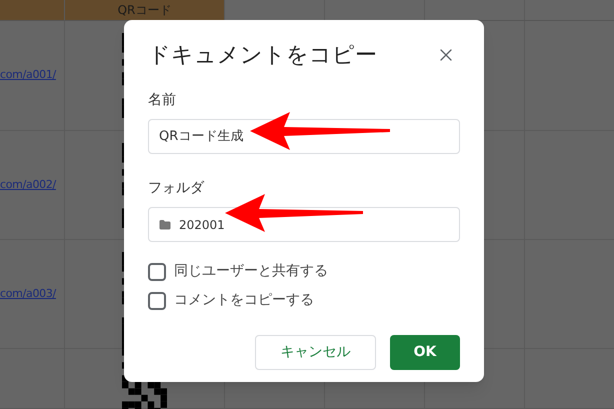 Image resolution: width=614 pixels, height=409 pixels. What do you see at coordinates (262, 56) in the screenshot?
I see `dialog-title: ドキュメントをコピー` at bounding box center [262, 56].